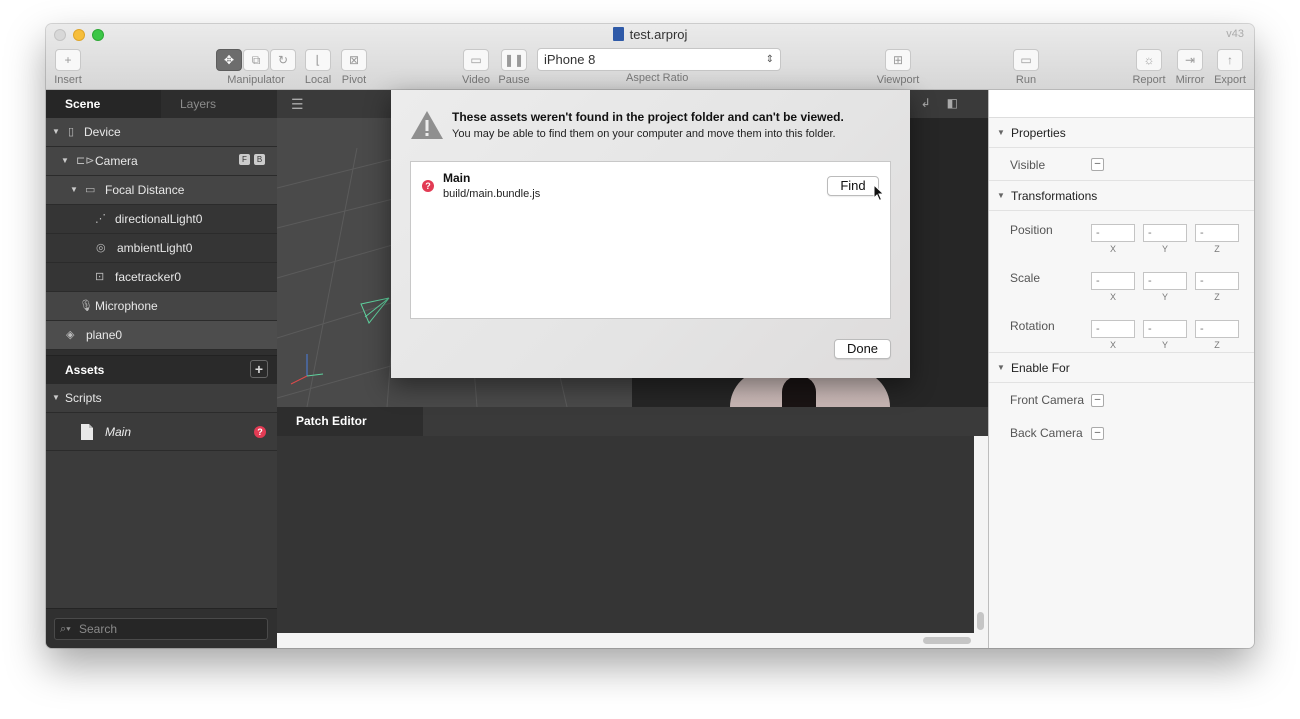 Image resolution: width=1300 pixels, height=719 pixels. Describe the element at coordinates (161, 190) in the screenshot. I see `tree-item-focal-distance: ▼ ▭ Focal Distance` at that location.